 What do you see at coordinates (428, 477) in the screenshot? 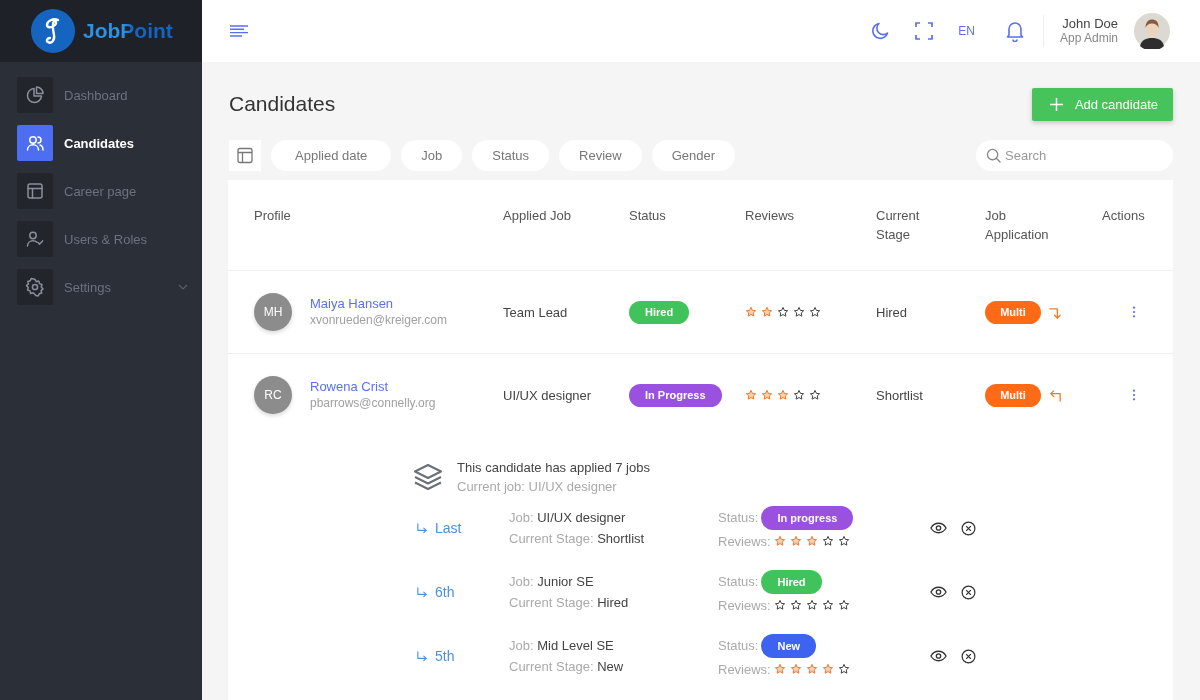
I see `layers-icon` at bounding box center [428, 477].